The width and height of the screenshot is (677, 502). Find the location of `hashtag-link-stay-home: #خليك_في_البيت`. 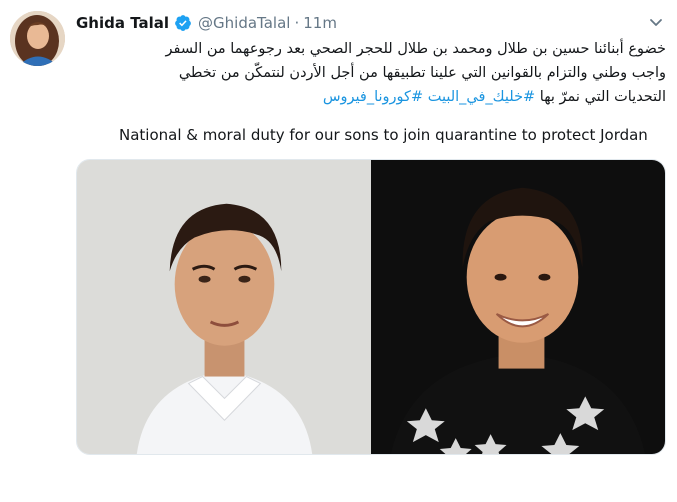

hashtag-link-stay-home: #خليك_في_البيت is located at coordinates (481, 97).